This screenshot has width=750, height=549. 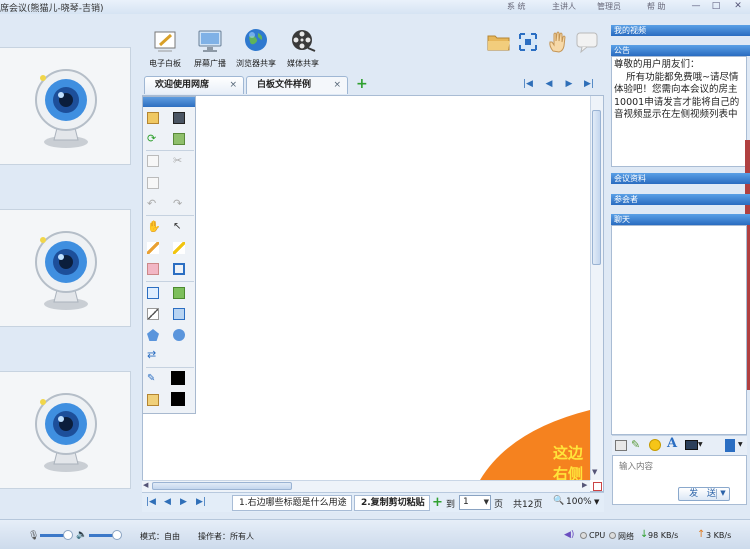 What do you see at coordinates (179, 248) in the screenshot?
I see `highlighter-icon` at bounding box center [179, 248].